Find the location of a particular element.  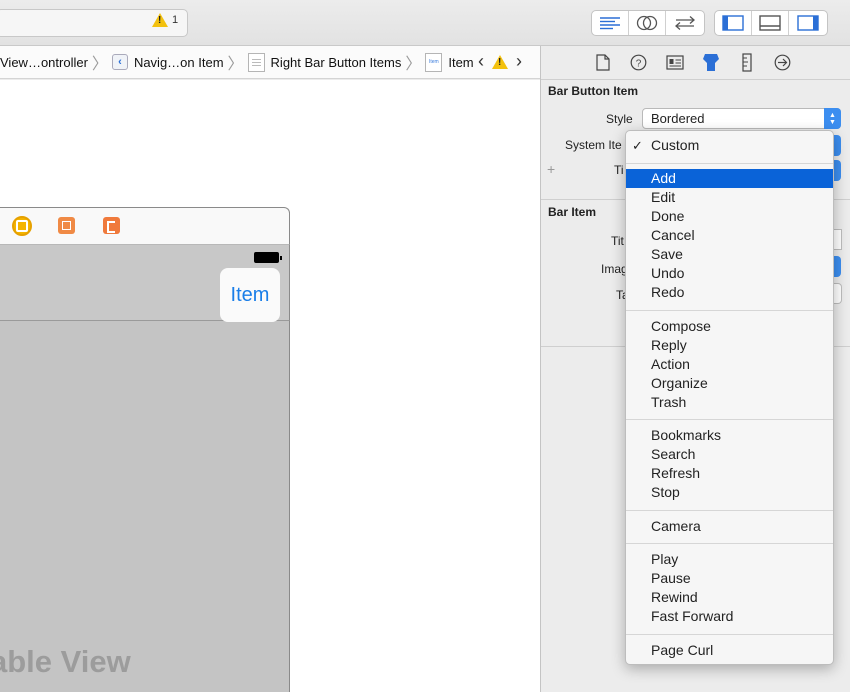

popup-stepper-icon: ▲ ▼ is located at coordinates (832, 118).